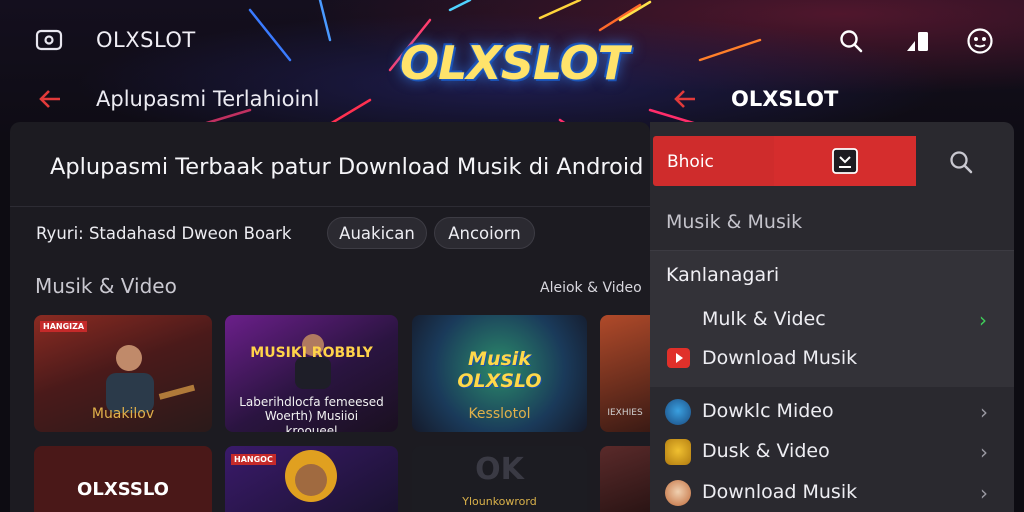 The width and height of the screenshot is (1024, 512). I want to click on tile-caption: IEXHIES, so click(625, 413).